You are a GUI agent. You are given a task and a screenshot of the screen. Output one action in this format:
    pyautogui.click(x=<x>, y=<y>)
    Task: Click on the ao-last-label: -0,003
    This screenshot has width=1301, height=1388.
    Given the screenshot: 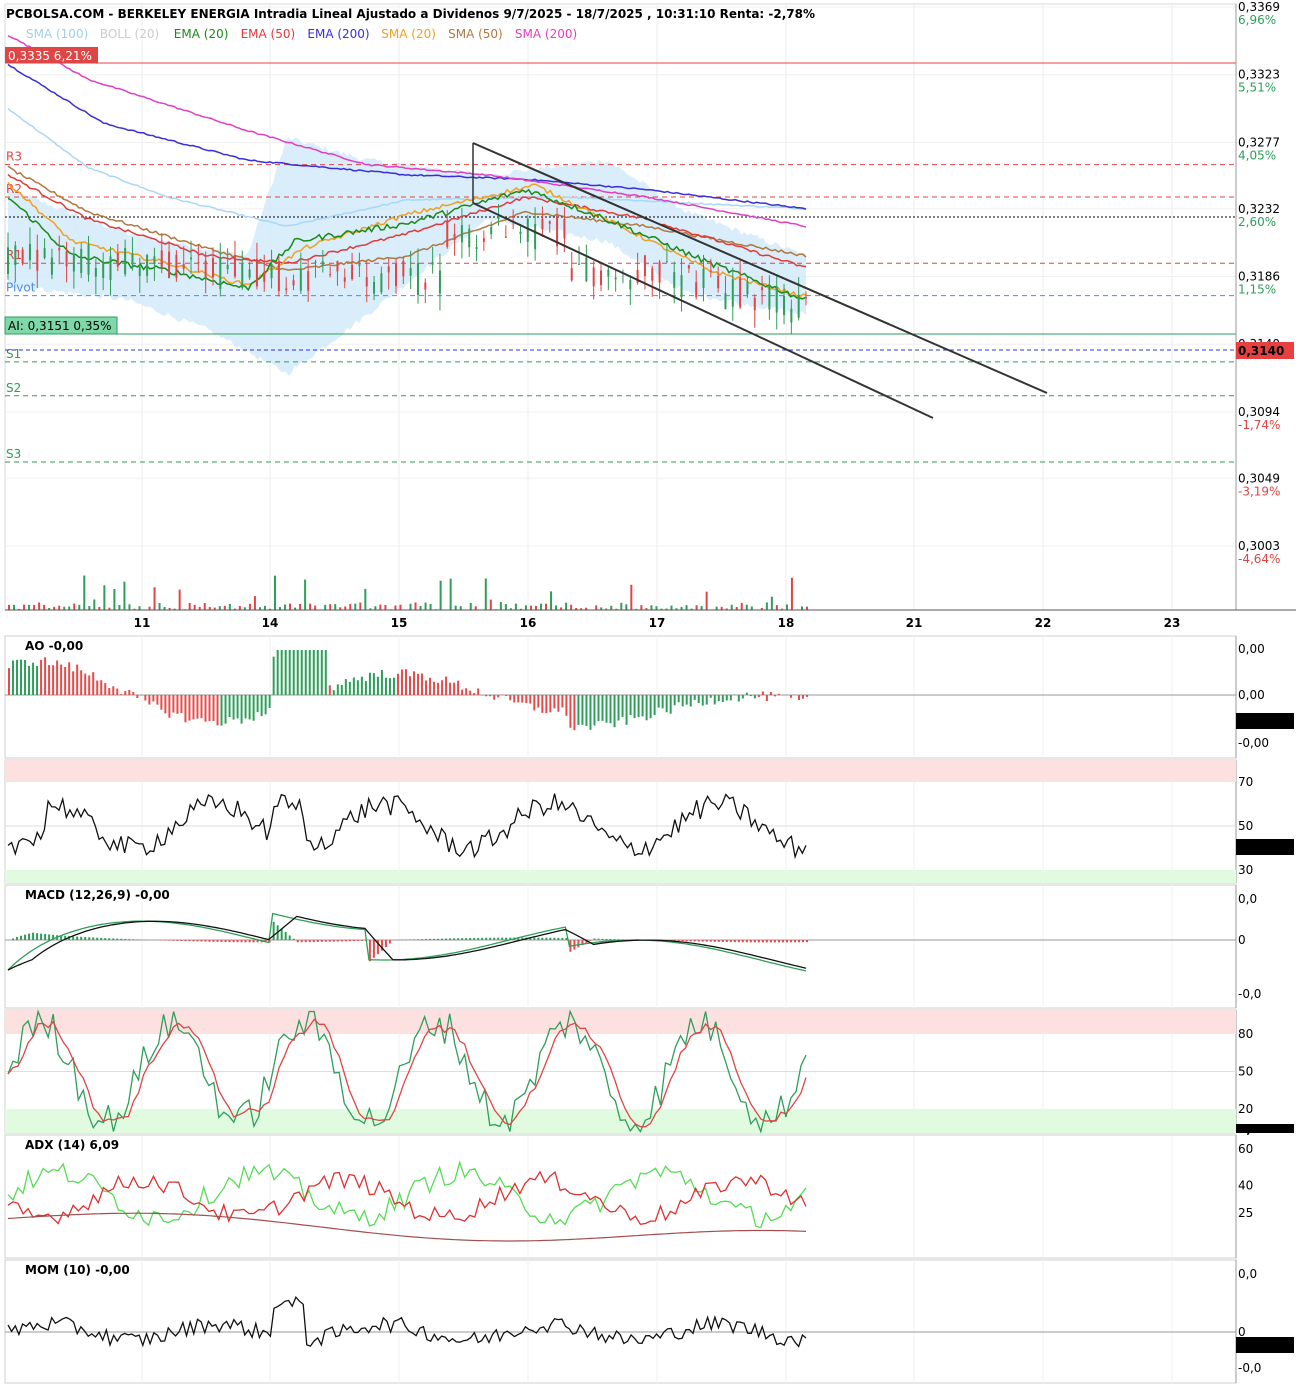 What is the action you would take?
    pyautogui.click(x=1261, y=722)
    